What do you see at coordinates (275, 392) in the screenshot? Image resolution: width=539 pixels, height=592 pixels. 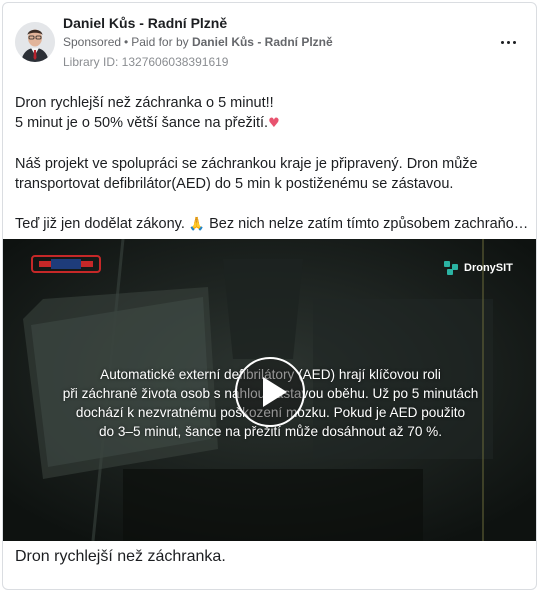 I see `play-icon` at bounding box center [275, 392].